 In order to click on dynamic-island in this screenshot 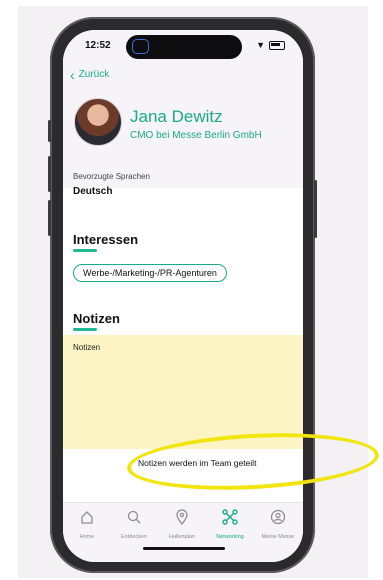, I will do `click(184, 47)`.